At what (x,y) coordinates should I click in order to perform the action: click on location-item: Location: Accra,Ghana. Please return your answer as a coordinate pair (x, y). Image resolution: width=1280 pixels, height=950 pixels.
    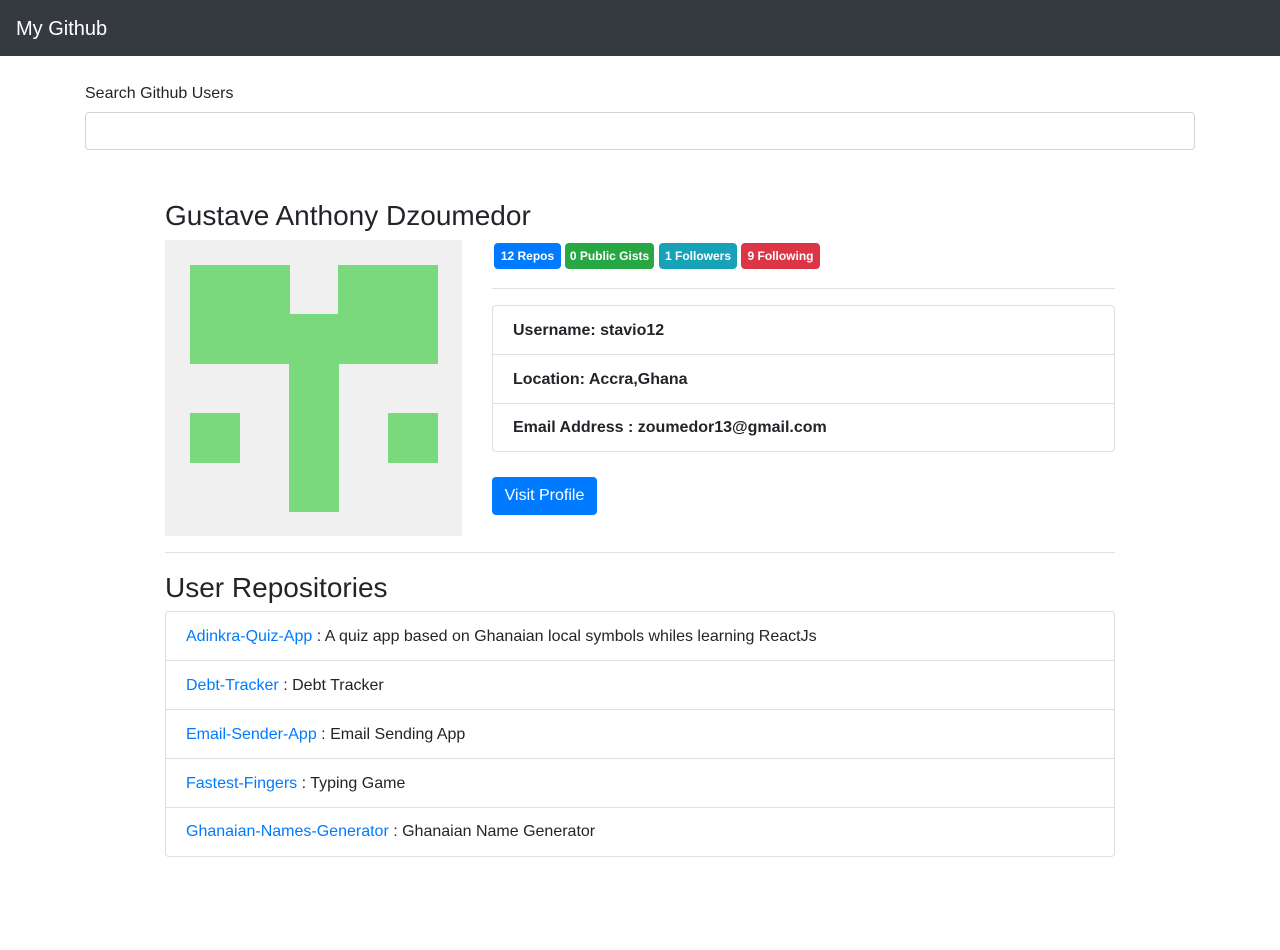
    Looking at the image, I should click on (803, 379).